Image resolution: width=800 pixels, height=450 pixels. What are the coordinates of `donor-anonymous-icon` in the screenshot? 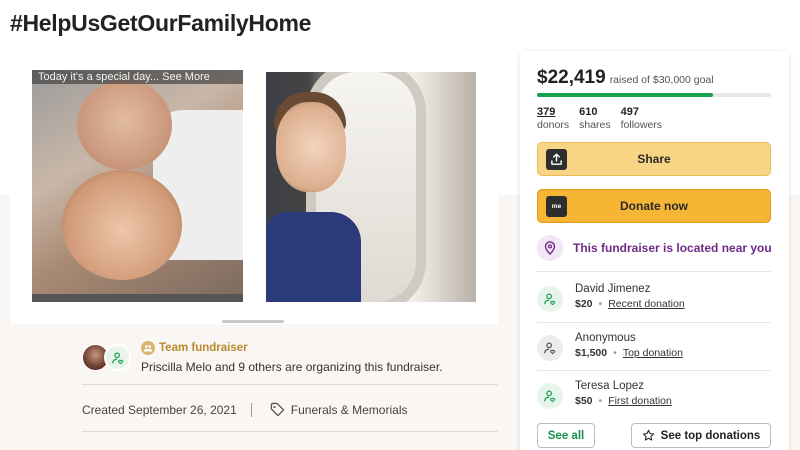 It's located at (550, 348).